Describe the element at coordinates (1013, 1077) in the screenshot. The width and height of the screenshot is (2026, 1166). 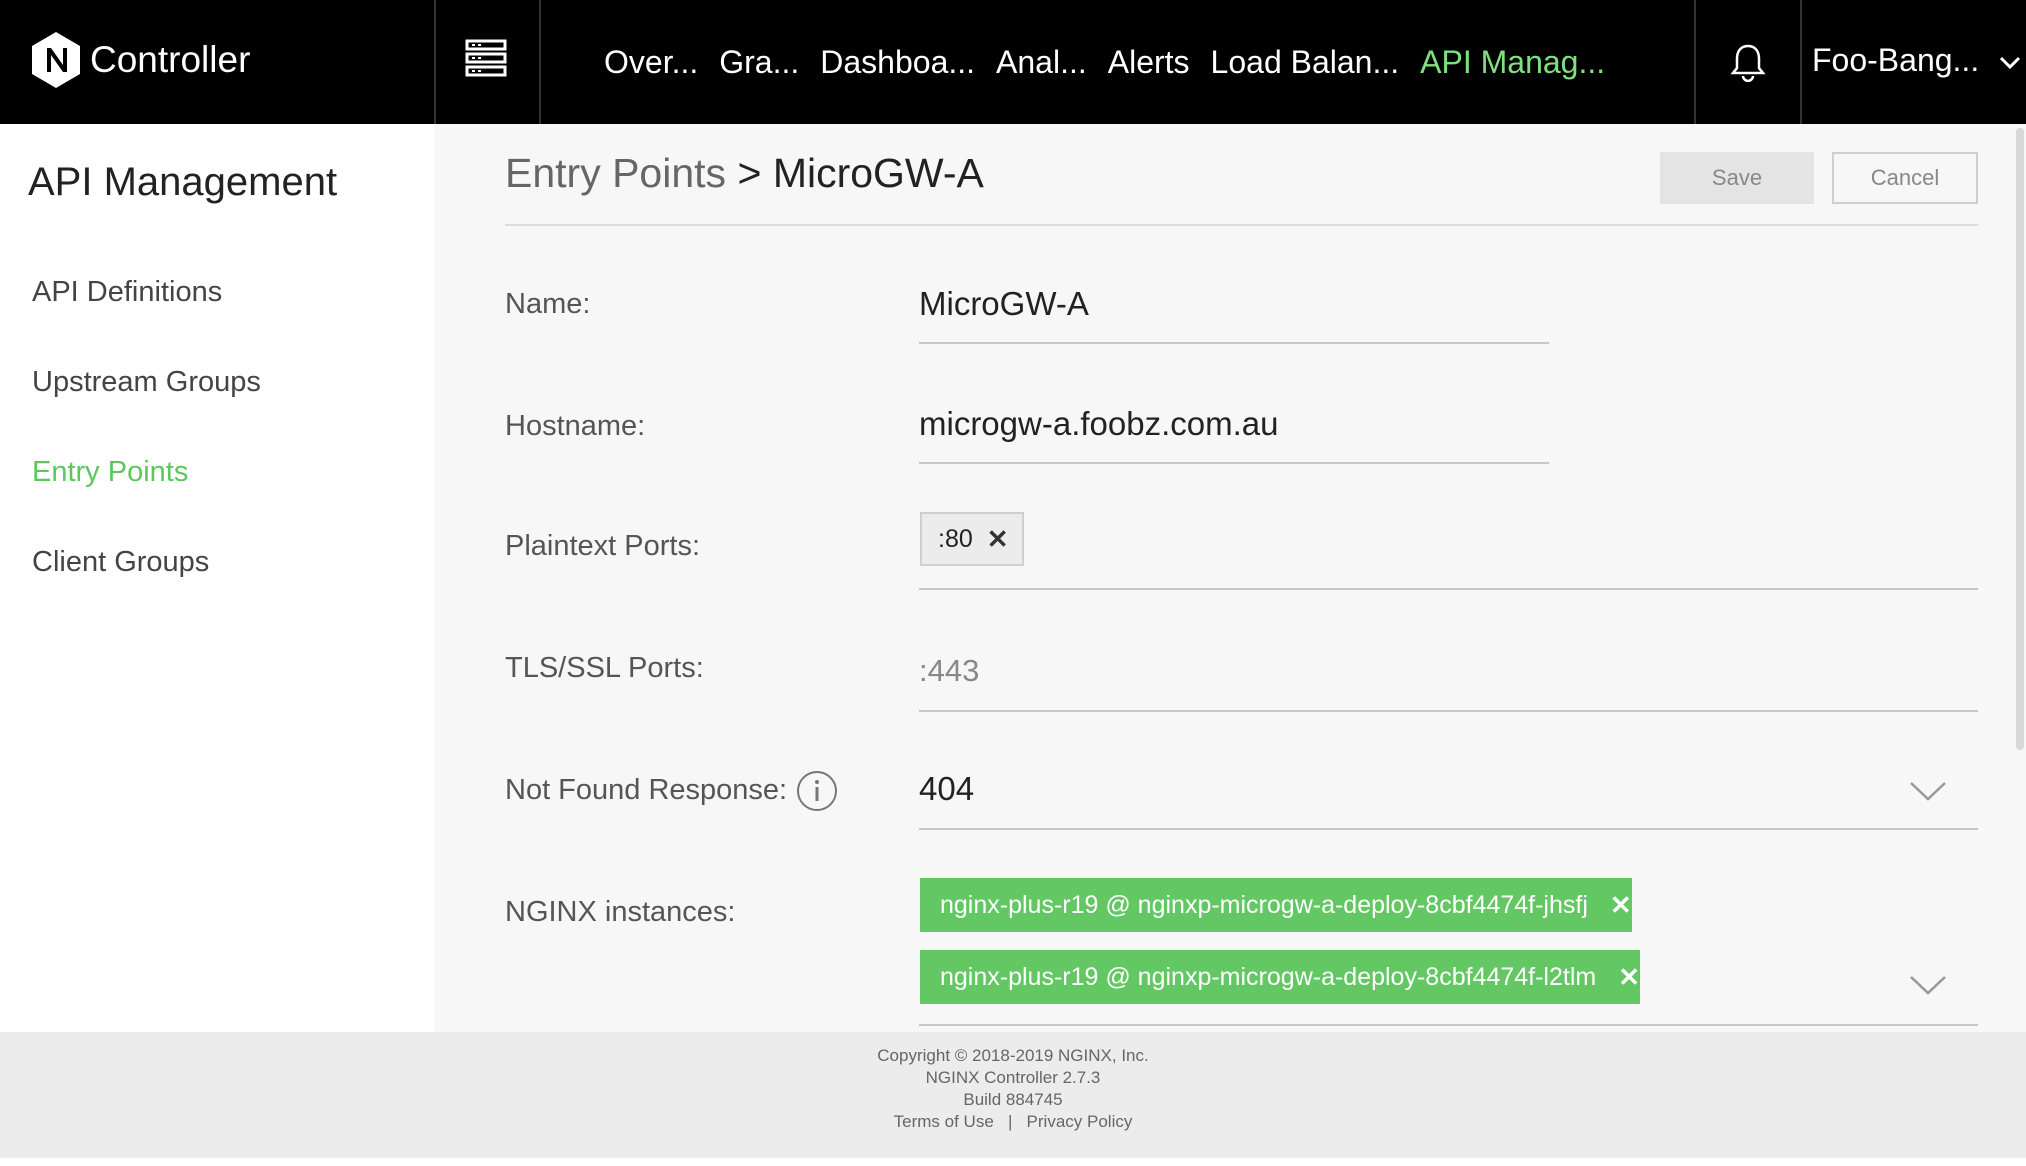
I see `footer-version: NGINX Controller 2.7.3` at that location.